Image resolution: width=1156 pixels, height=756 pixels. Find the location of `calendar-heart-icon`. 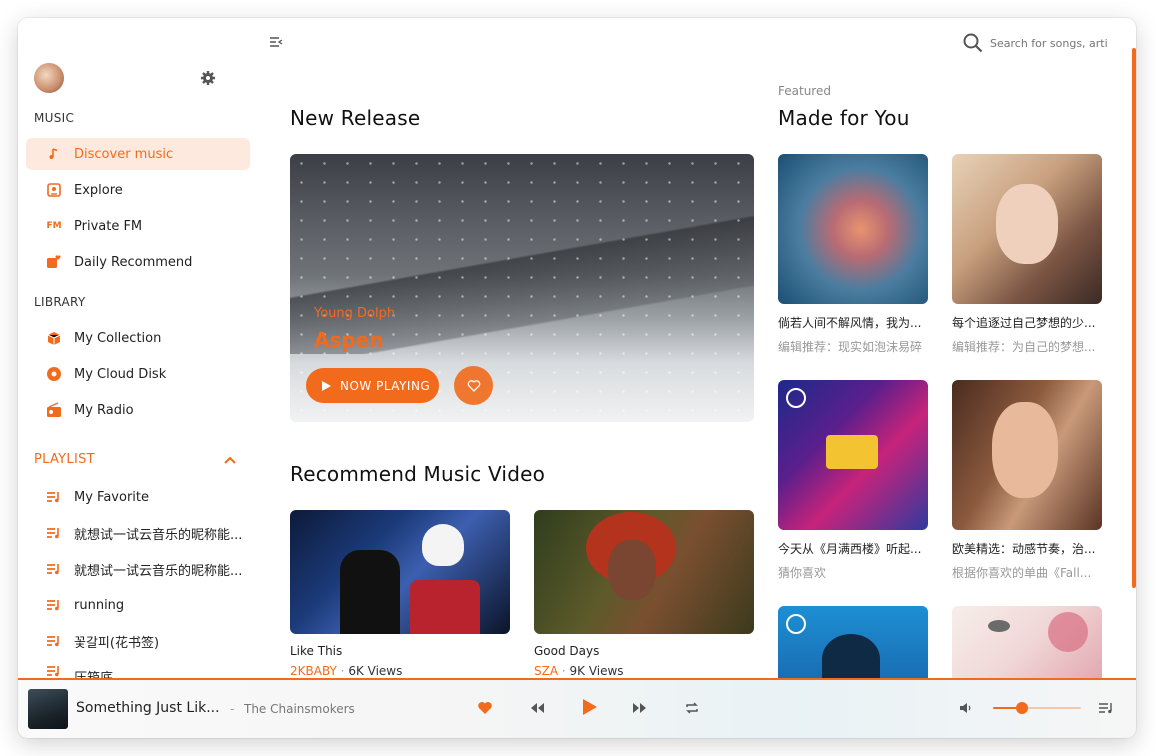

calendar-heart-icon is located at coordinates (54, 262).